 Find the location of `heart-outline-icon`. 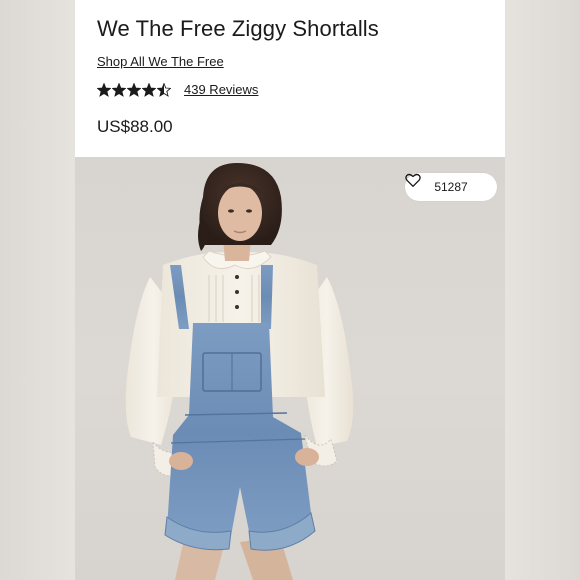

heart-outline-icon is located at coordinates (413, 180).